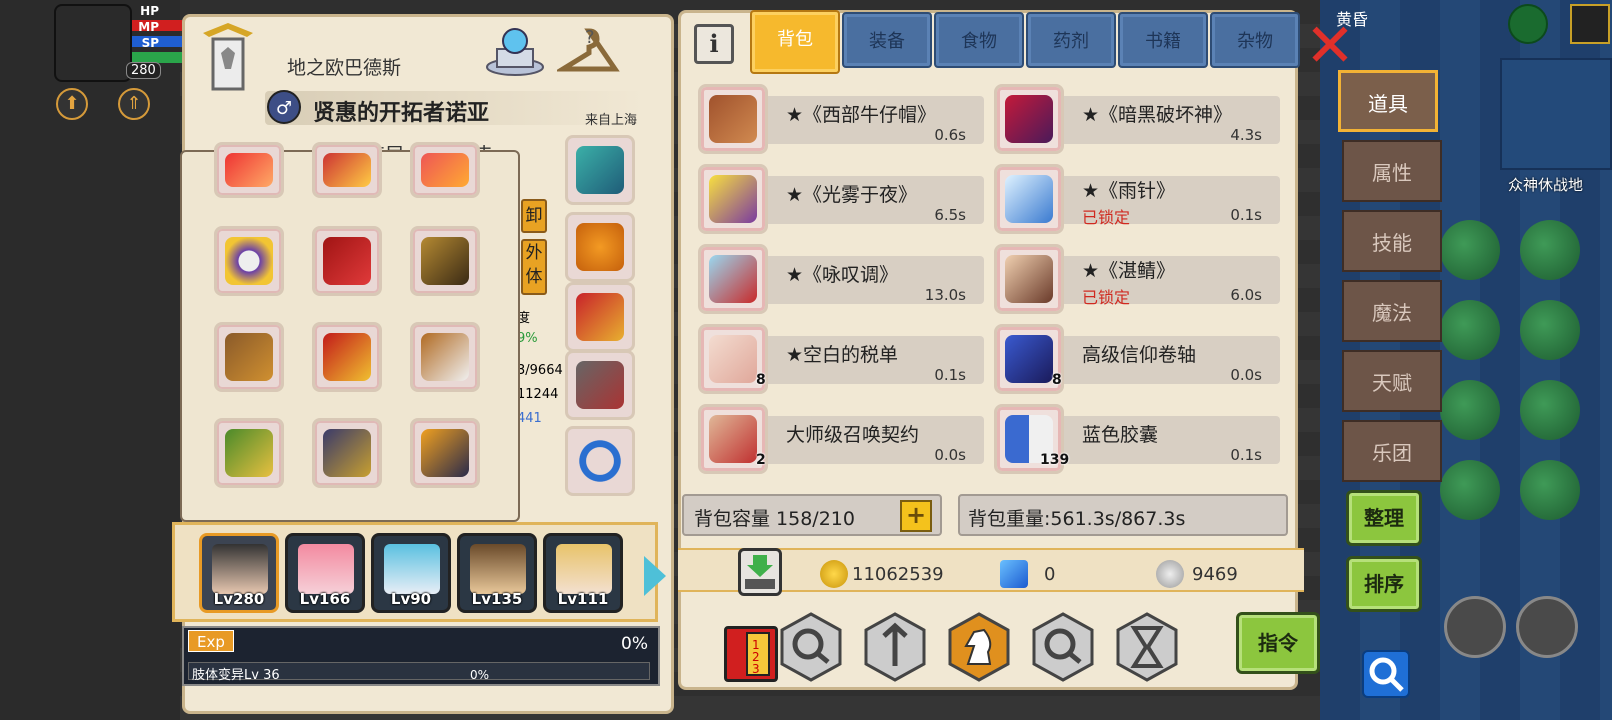 This screenshot has width=1612, height=720. What do you see at coordinates (751, 654) in the screenshot?
I see `numbered-list-icon: 123` at bounding box center [751, 654].